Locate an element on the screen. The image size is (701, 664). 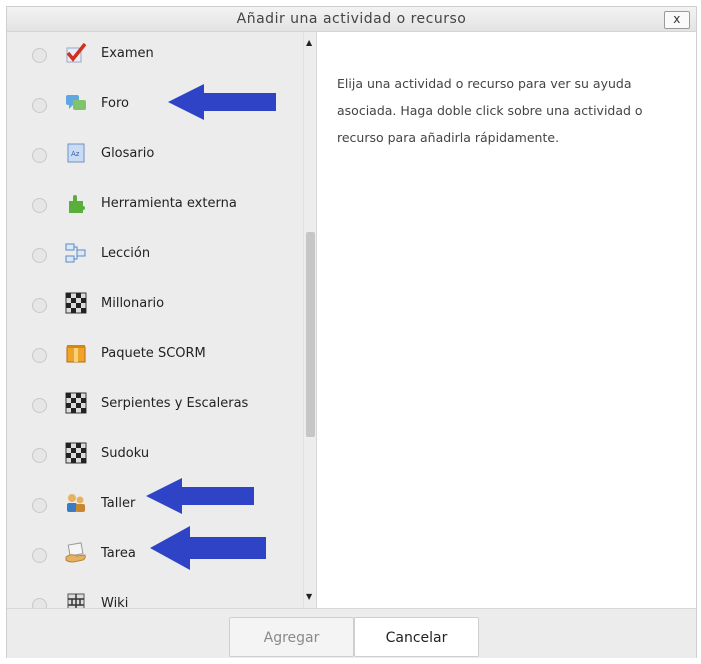
list-item-label: Examen is located at coordinates (127, 53).